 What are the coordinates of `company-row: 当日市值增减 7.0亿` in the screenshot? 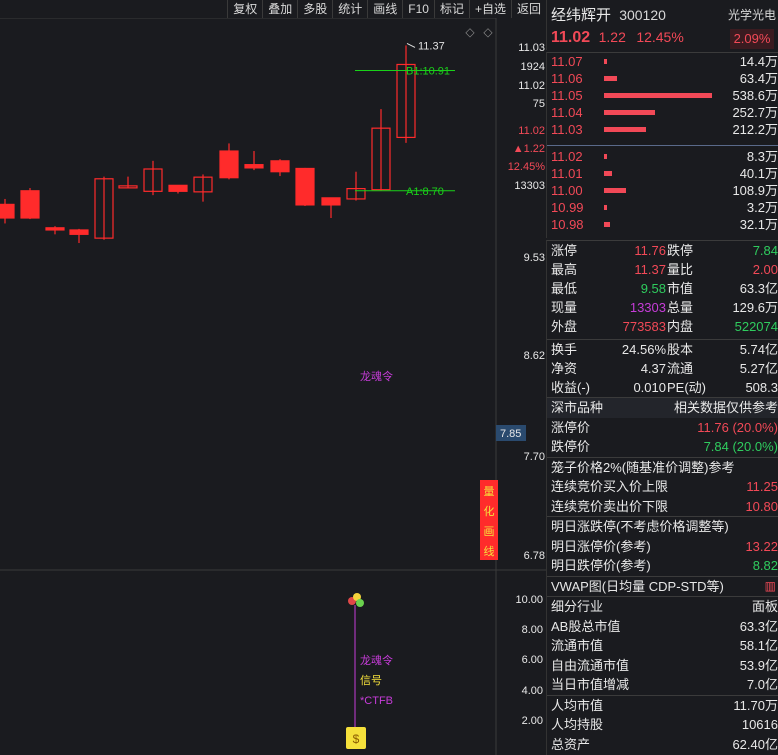 It's located at (662, 685).